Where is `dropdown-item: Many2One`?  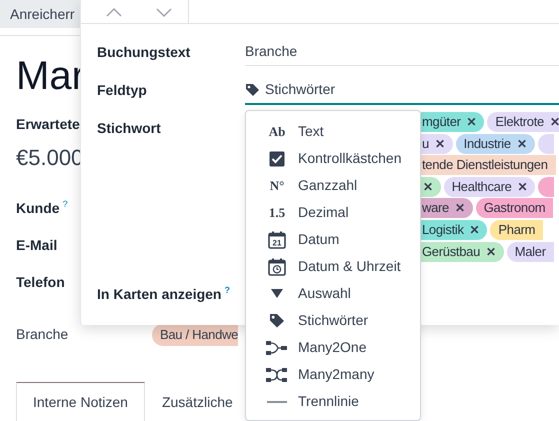 dropdown-item: Many2One is located at coordinates (333, 347).